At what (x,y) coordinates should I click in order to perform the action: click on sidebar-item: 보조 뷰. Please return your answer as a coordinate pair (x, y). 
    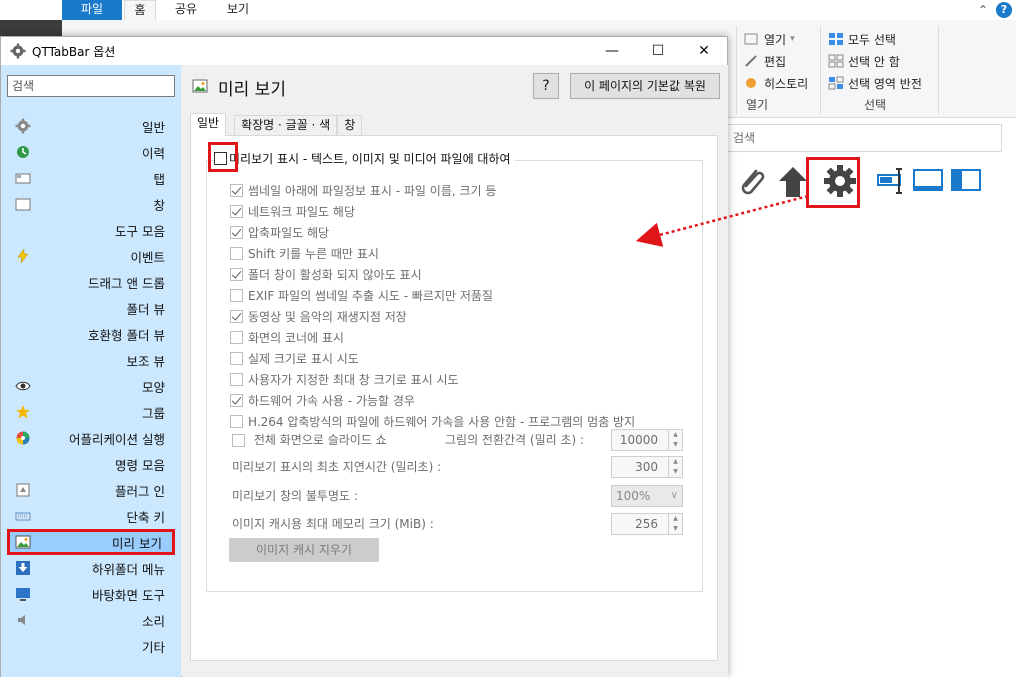
    Looking at the image, I should click on (91, 360).